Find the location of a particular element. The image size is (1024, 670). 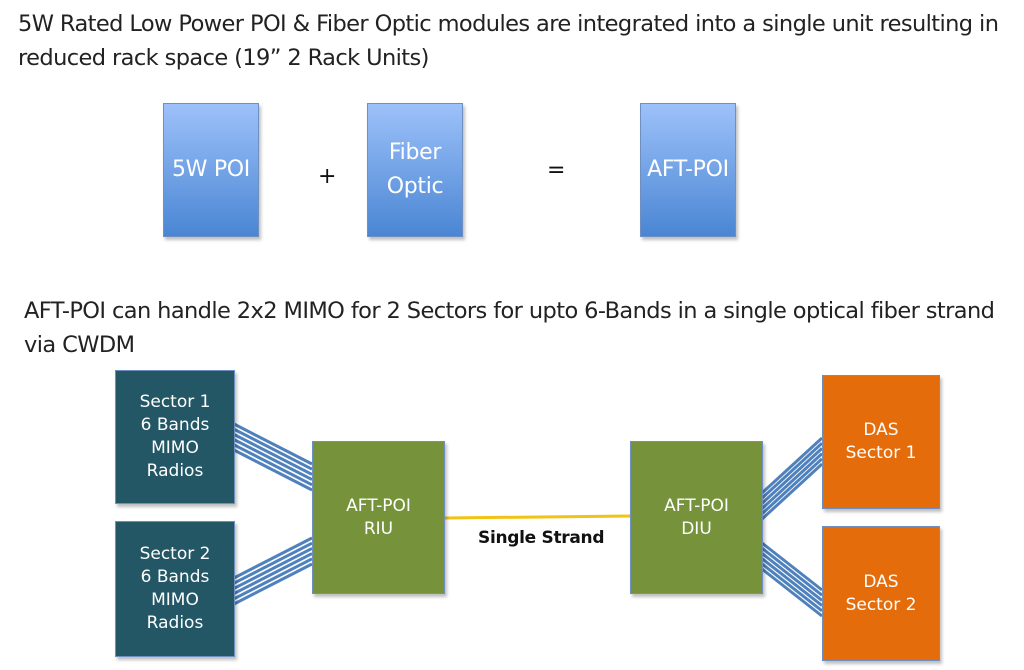

das-1-label-line: Sector 1 is located at coordinates (881, 453).